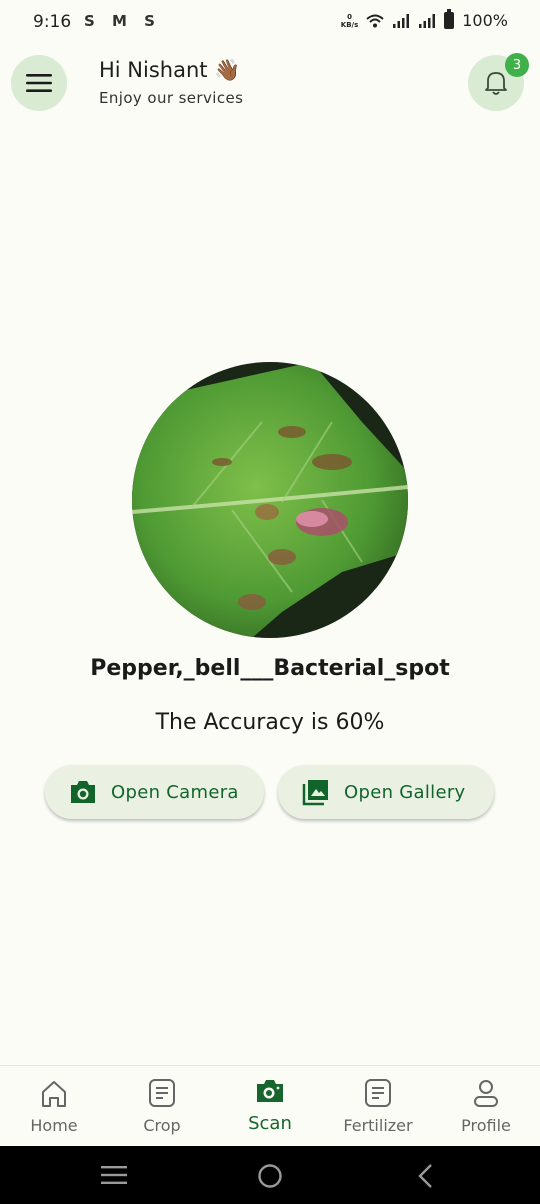 The image size is (540, 1204). I want to click on accuracy-text: The Accuracy is 60%, so click(270, 722).